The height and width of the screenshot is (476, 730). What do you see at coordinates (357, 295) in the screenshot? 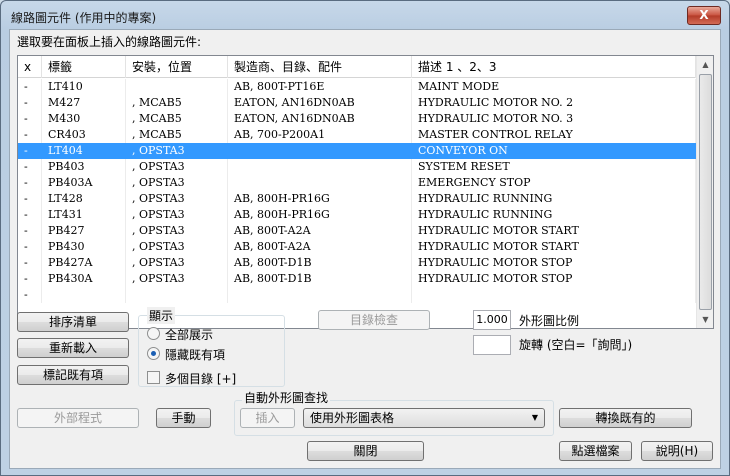
I see `table-row: -` at bounding box center [357, 295].